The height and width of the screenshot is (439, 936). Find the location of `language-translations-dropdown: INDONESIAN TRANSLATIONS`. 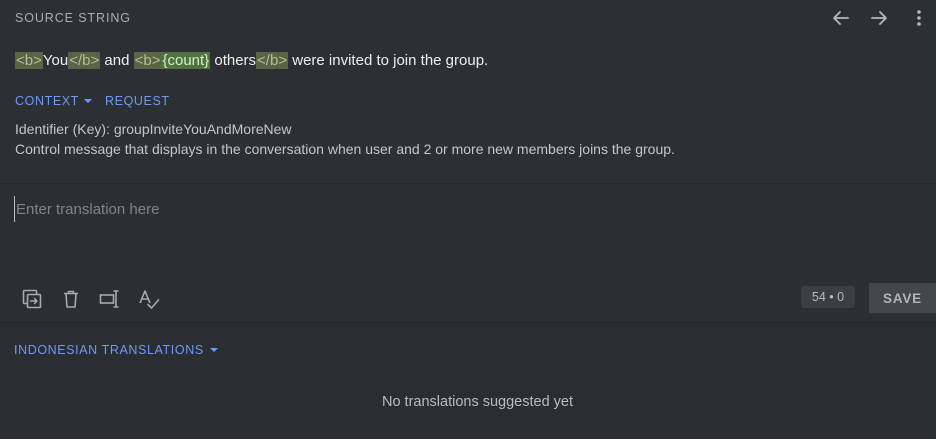

language-translations-dropdown: INDONESIAN TRANSLATIONS is located at coordinates (116, 350).